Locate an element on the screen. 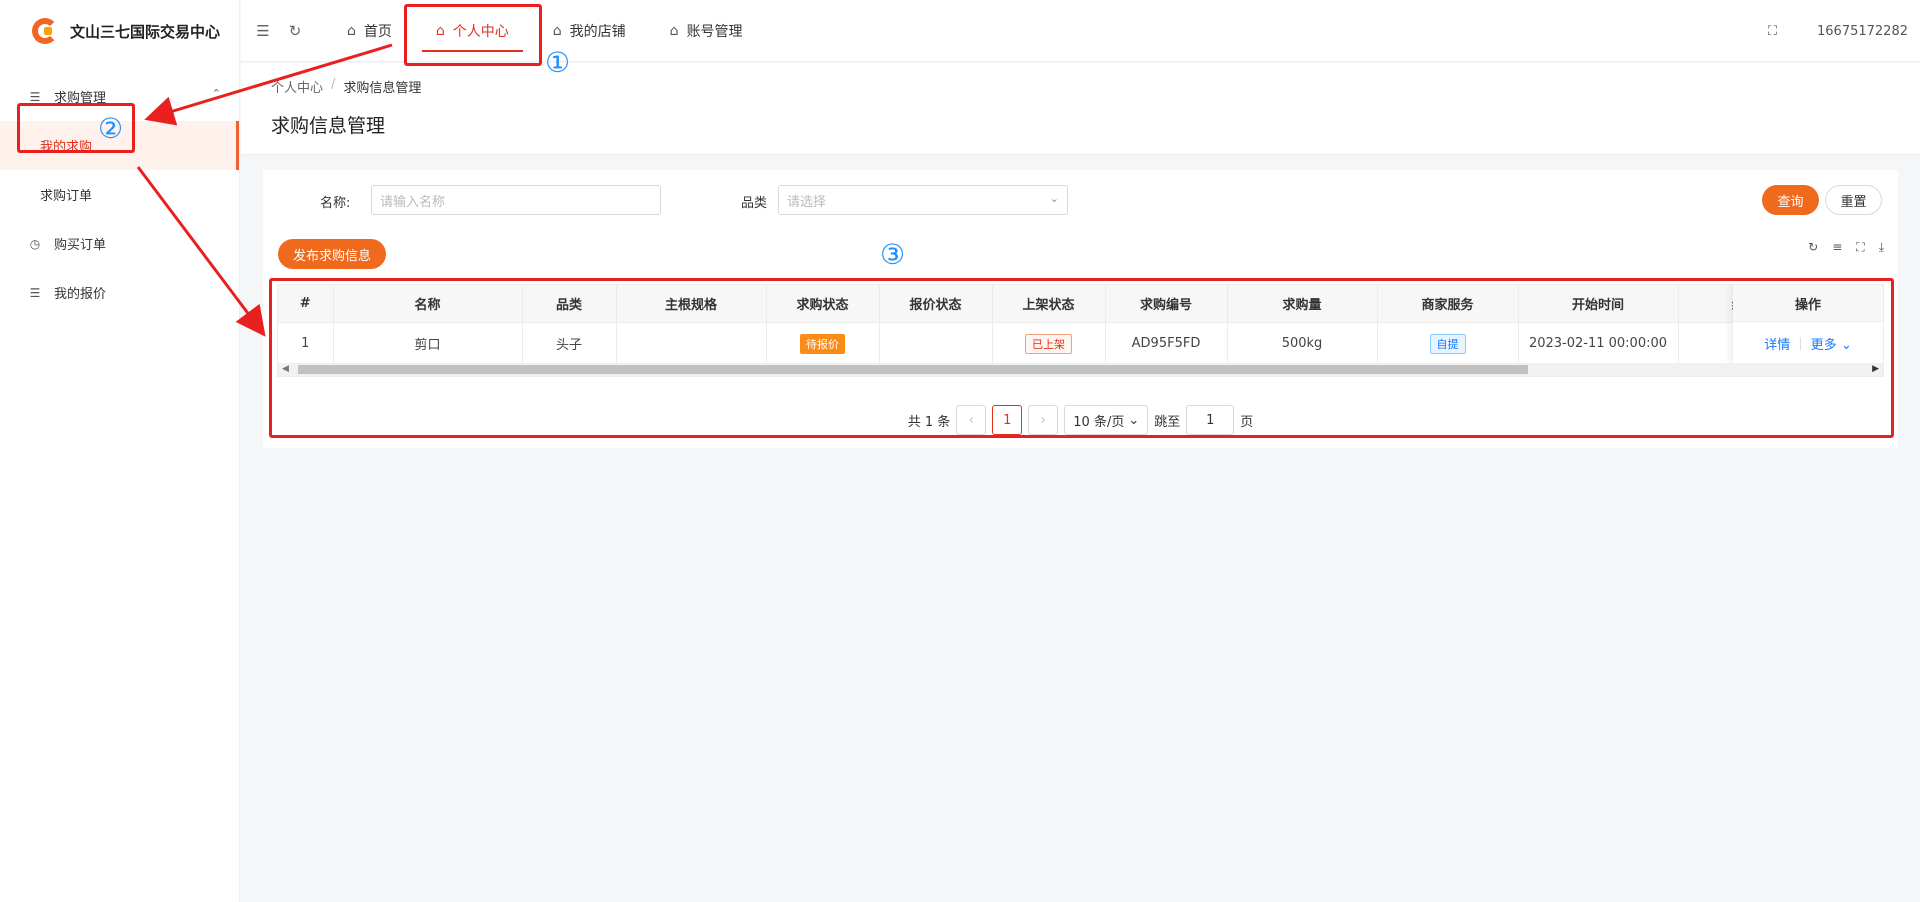  breadcrumb: 个人中心 / 求购信息管理 is located at coordinates (346, 86).